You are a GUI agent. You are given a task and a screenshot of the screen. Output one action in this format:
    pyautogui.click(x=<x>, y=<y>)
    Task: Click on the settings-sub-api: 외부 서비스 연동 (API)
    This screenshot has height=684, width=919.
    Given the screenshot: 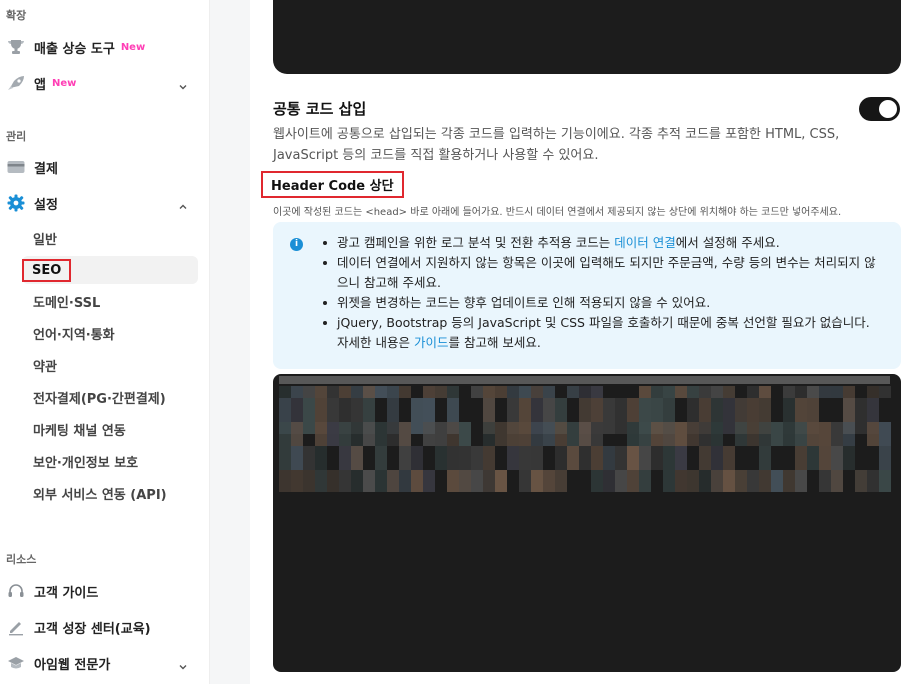 What is the action you would take?
    pyautogui.click(x=110, y=493)
    